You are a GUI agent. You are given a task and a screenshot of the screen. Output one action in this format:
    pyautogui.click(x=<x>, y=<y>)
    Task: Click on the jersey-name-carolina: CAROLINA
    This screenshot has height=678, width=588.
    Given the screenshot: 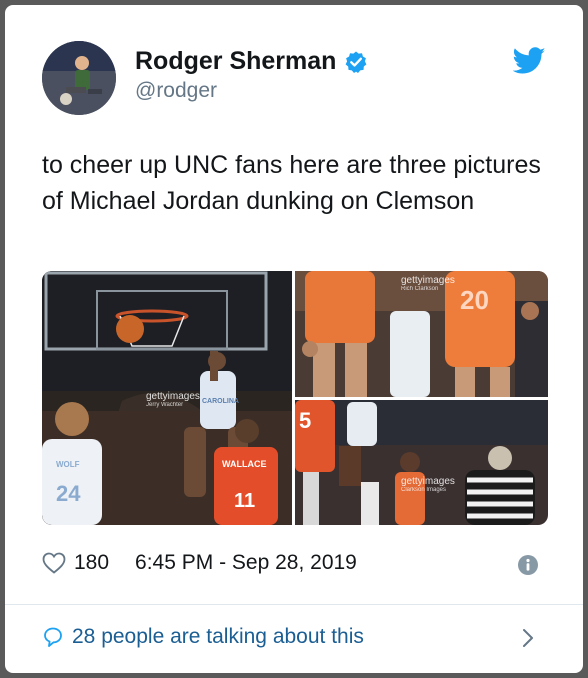 What is the action you would take?
    pyautogui.click(x=220, y=401)
    